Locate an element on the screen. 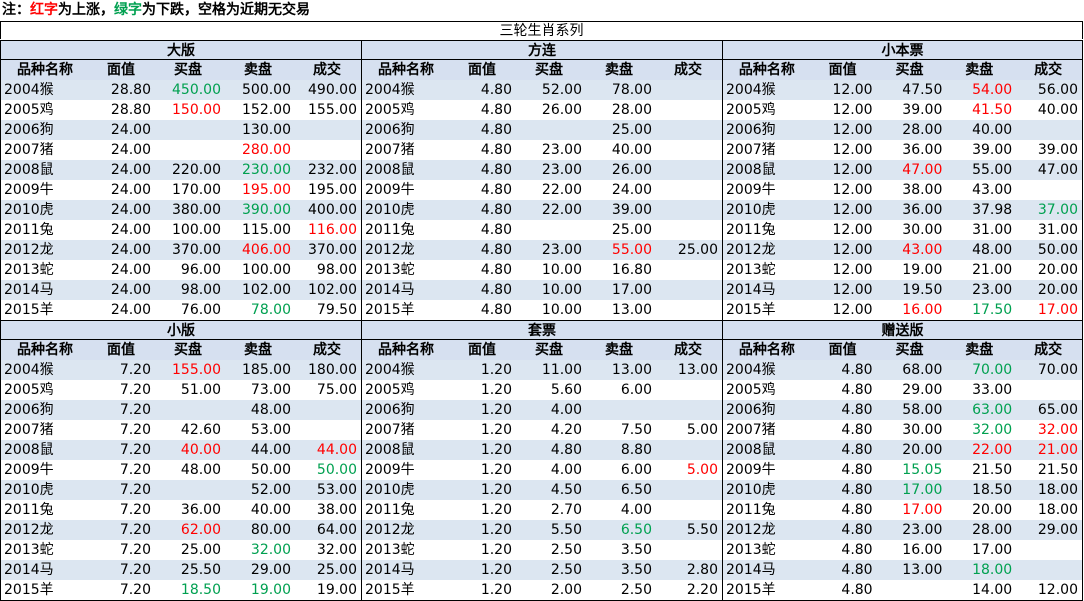  table-row: 2007猪 4.80 23.00 40.00 is located at coordinates (542, 150).